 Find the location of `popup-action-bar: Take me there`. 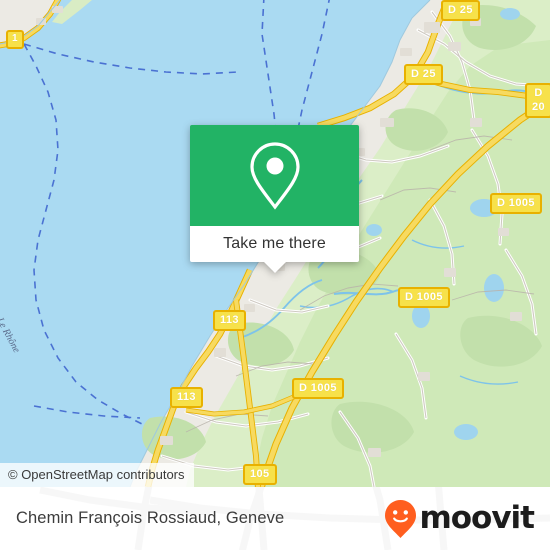

popup-action-bar: Take me there is located at coordinates (274, 249).